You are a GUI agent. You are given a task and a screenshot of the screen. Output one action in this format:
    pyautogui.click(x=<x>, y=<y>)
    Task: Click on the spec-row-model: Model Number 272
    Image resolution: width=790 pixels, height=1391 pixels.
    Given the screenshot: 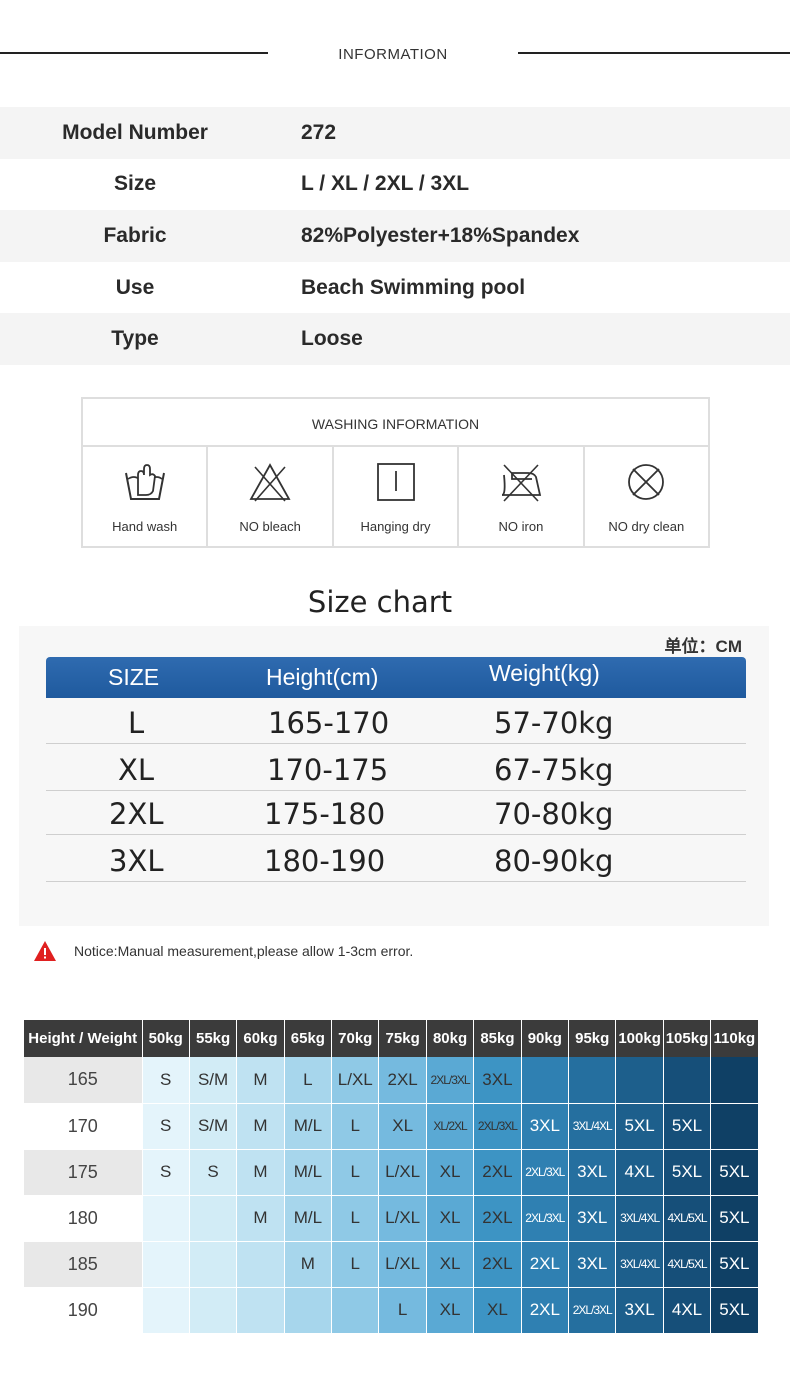 What is the action you would take?
    pyautogui.click(x=395, y=133)
    